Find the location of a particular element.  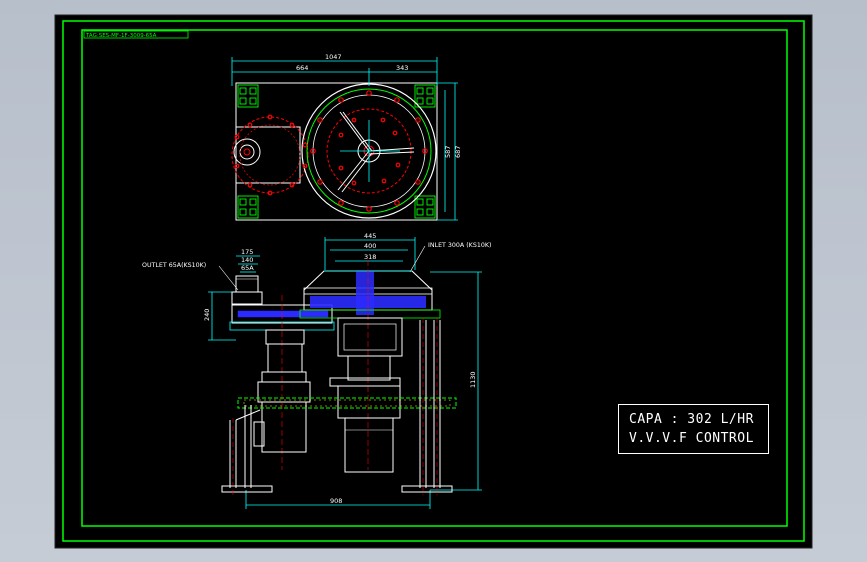

dim-left: 664 is located at coordinates (302, 68).